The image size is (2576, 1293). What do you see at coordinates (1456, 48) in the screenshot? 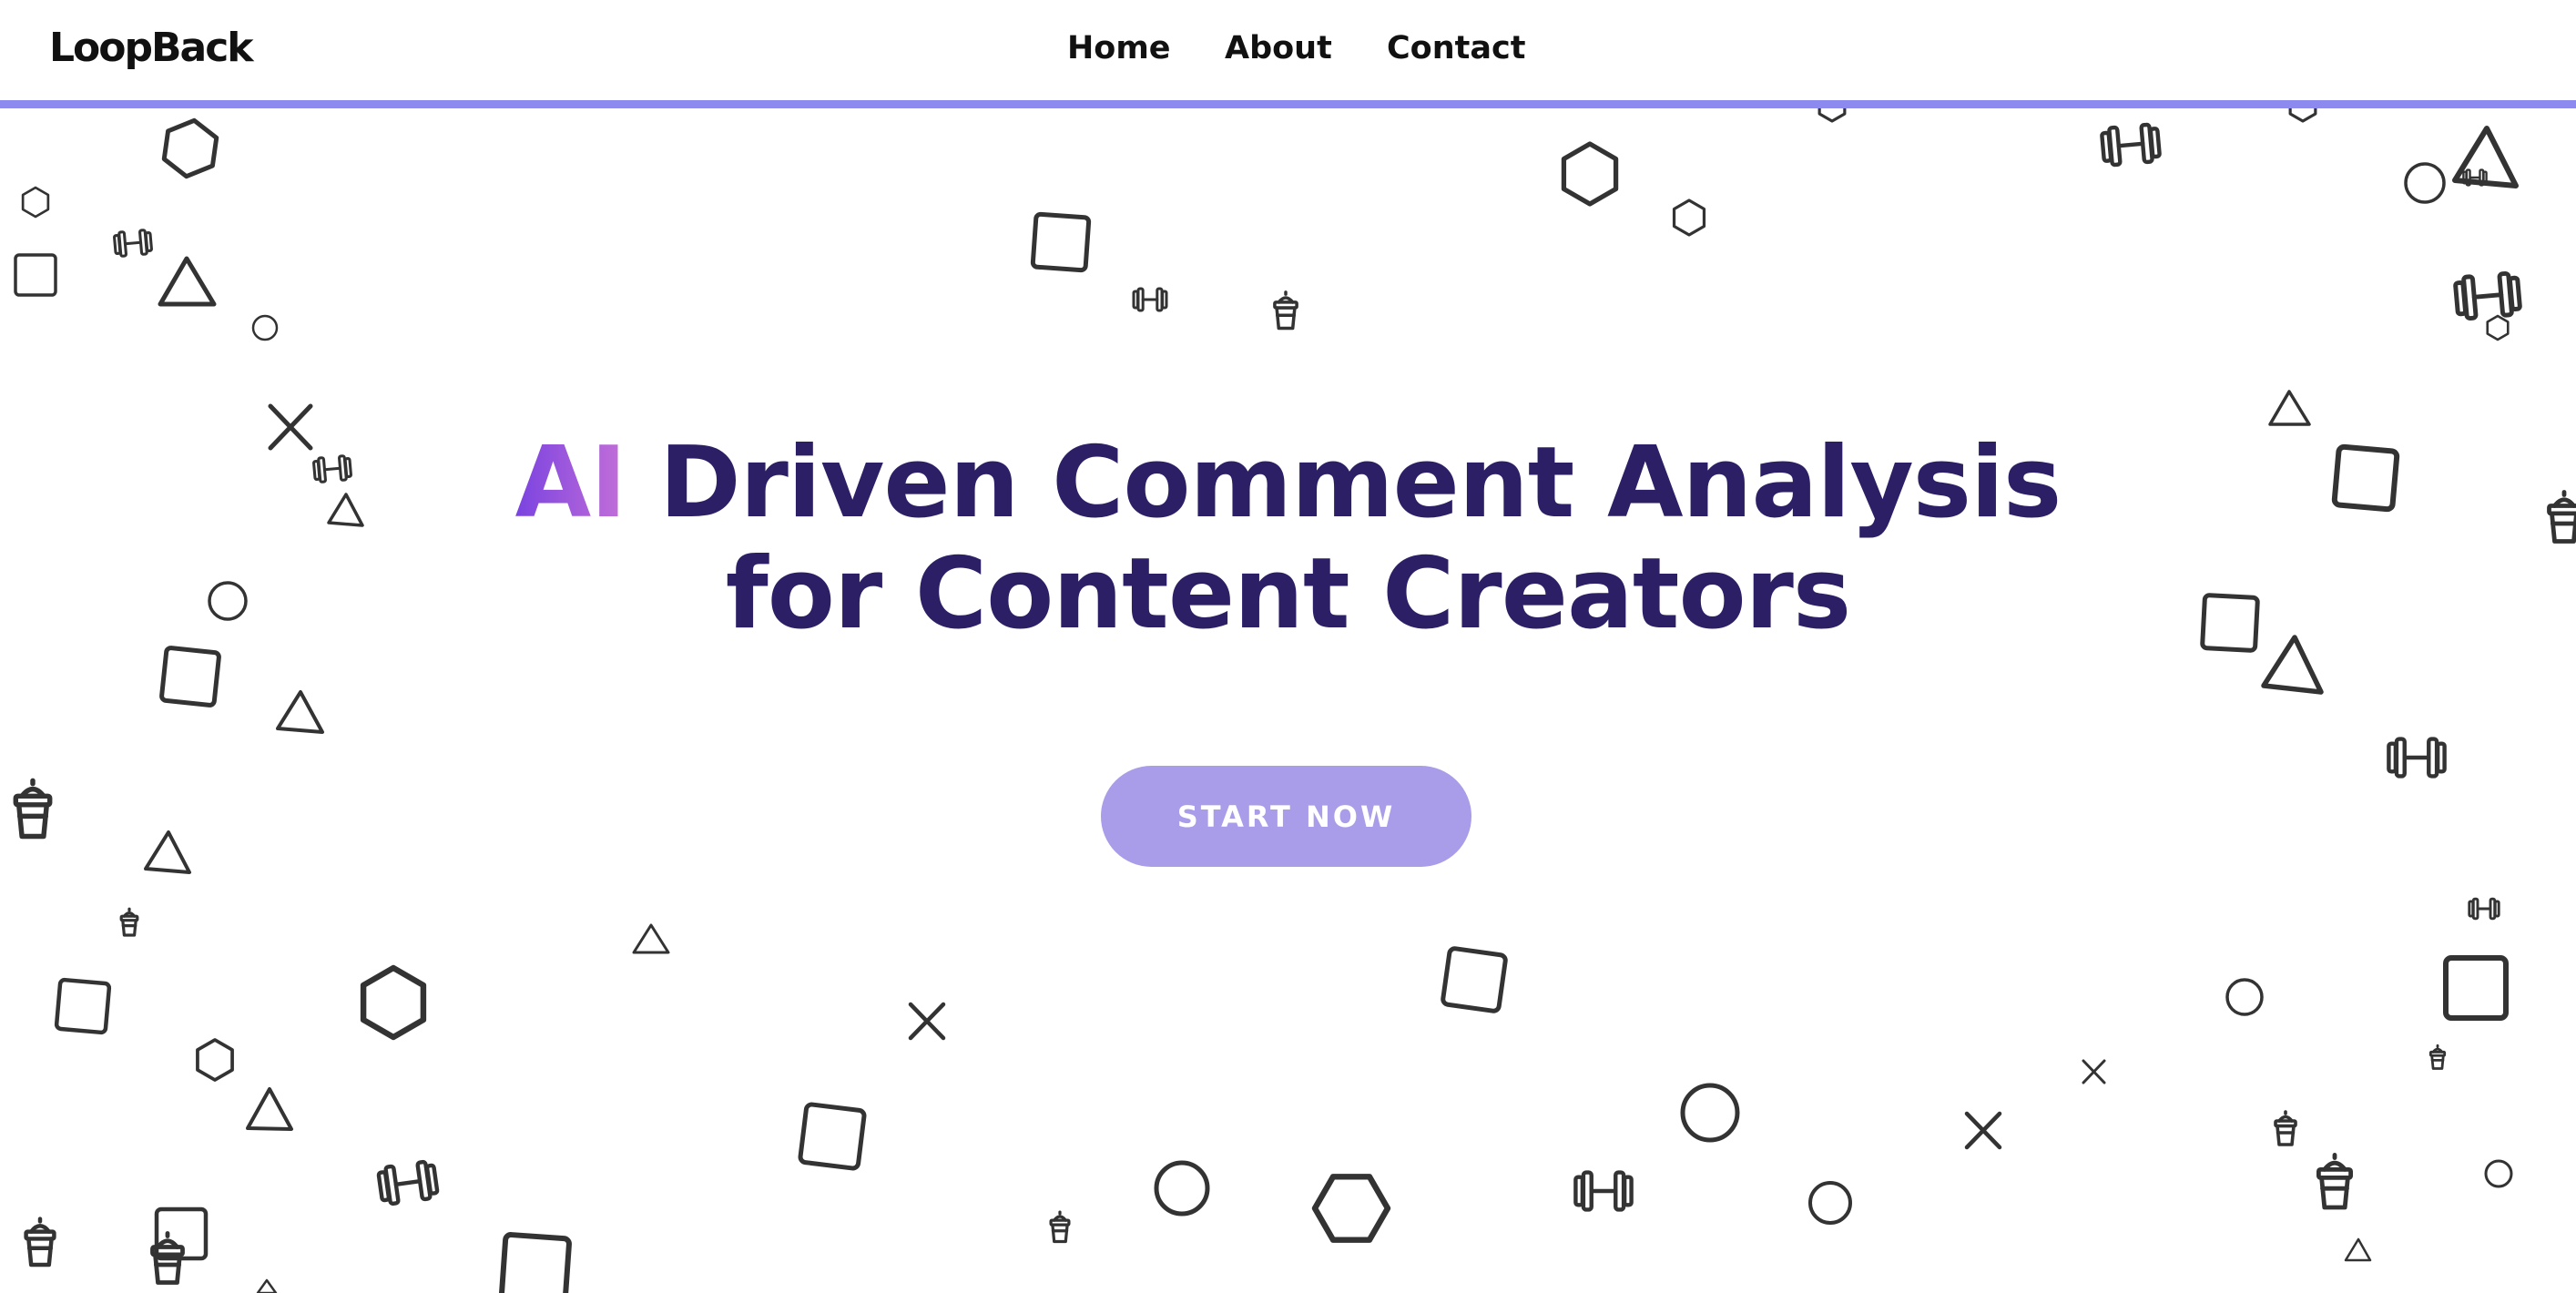
I see `nav-link-contact: Contact` at bounding box center [1456, 48].